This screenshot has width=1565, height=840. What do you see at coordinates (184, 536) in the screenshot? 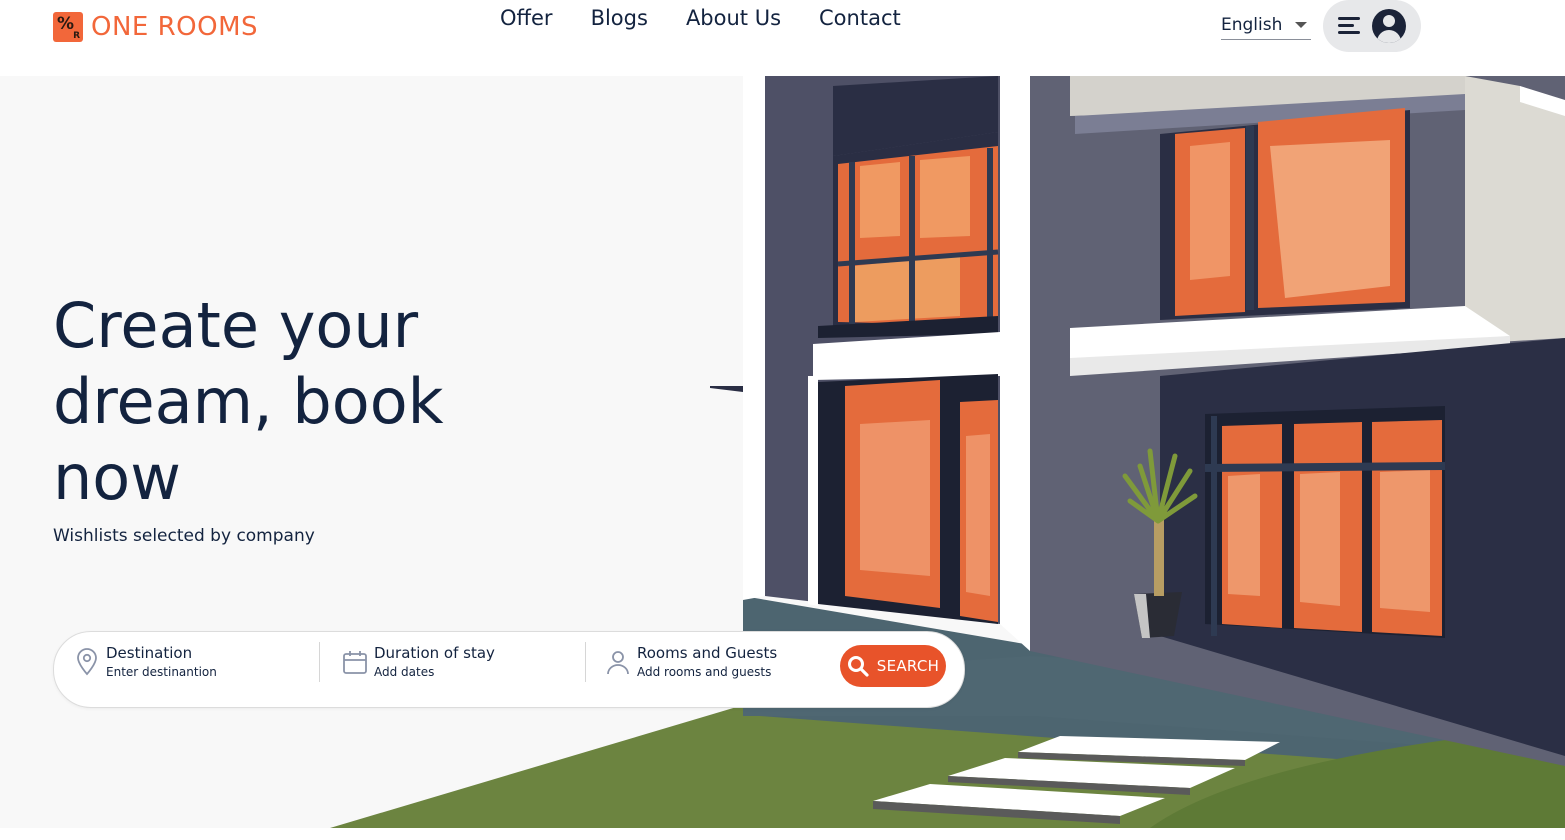
I see `hero-subline: Wishlists selected by company` at bounding box center [184, 536].